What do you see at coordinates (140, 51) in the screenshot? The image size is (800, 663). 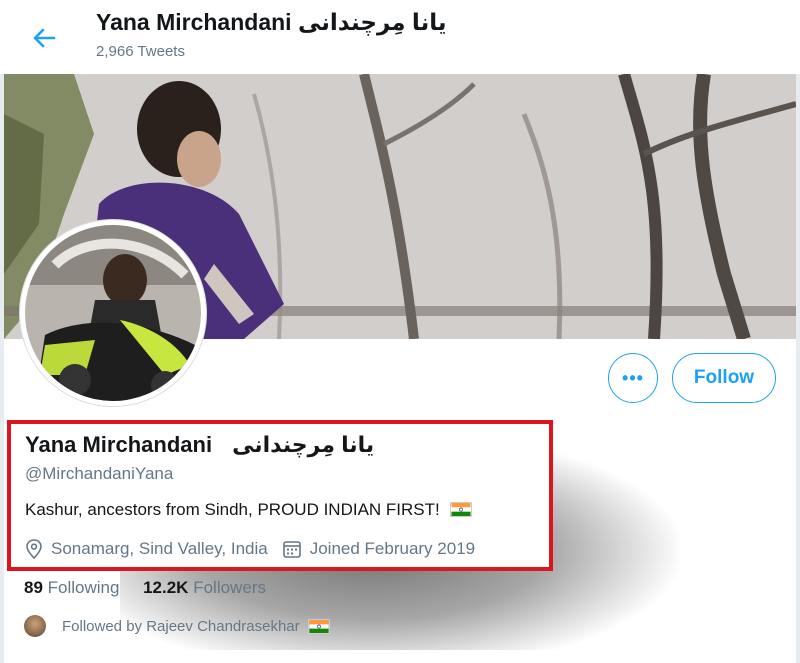 I see `tweet-count: 2,966 Tweets` at bounding box center [140, 51].